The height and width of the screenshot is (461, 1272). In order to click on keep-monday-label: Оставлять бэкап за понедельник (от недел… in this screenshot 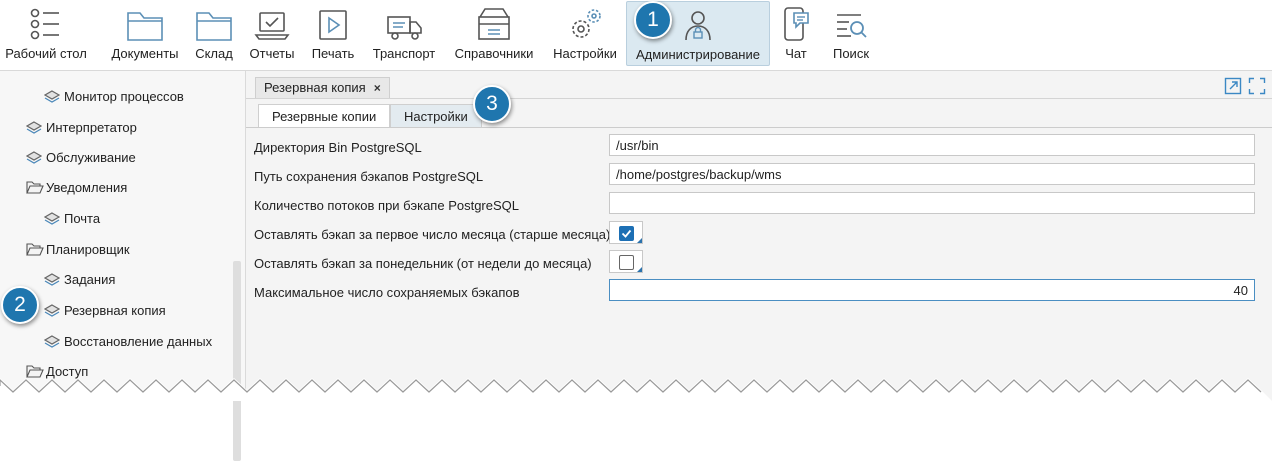, I will do `click(423, 263)`.